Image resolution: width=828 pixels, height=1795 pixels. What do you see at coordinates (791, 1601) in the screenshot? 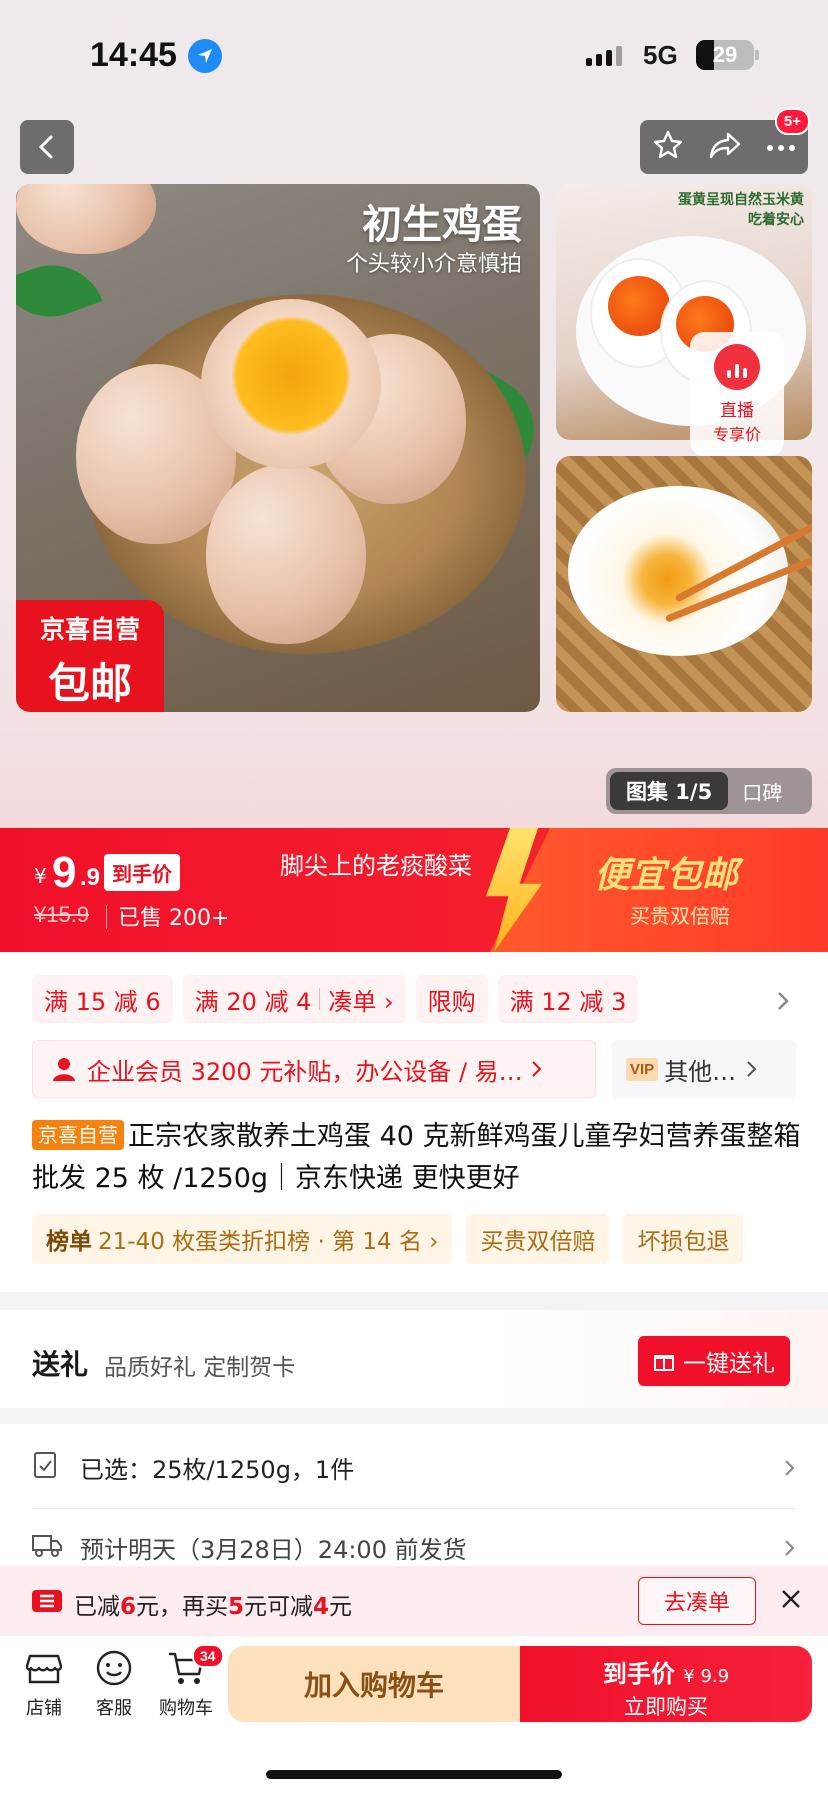
I see `close-icon` at bounding box center [791, 1601].